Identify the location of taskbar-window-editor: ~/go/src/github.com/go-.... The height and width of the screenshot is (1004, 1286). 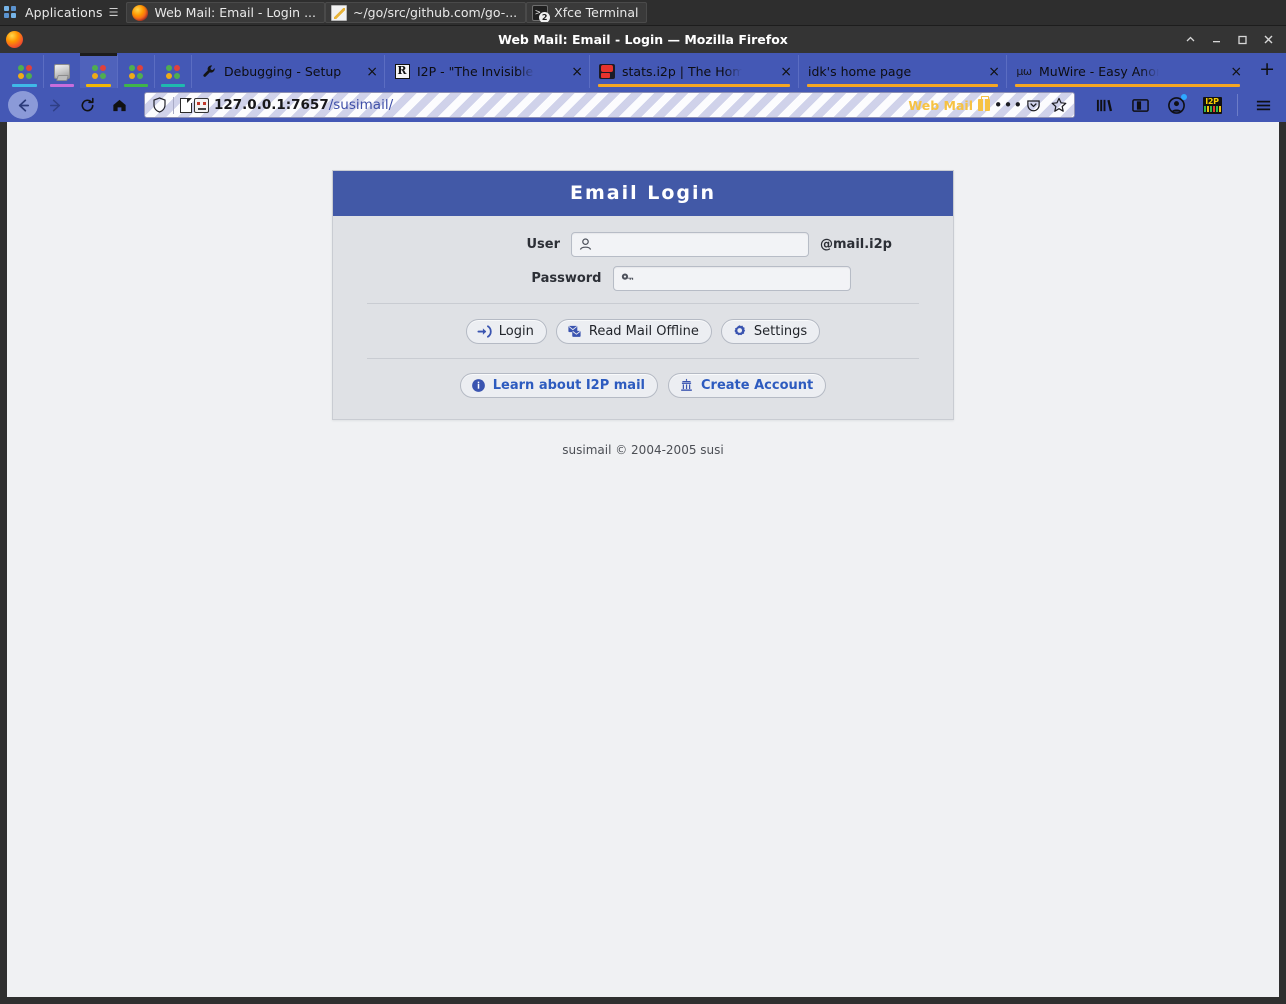
(426, 12).